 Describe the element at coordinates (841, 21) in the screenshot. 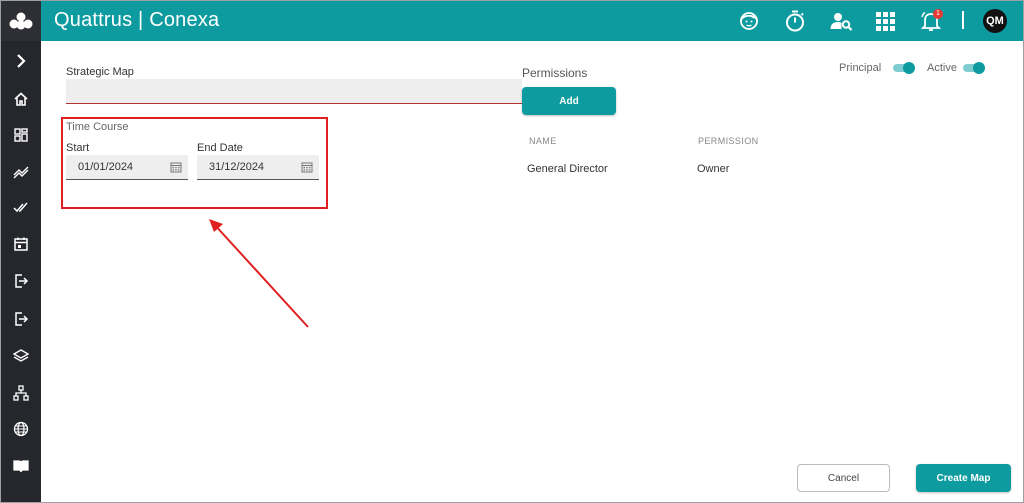

I see `user-search-icon` at that location.